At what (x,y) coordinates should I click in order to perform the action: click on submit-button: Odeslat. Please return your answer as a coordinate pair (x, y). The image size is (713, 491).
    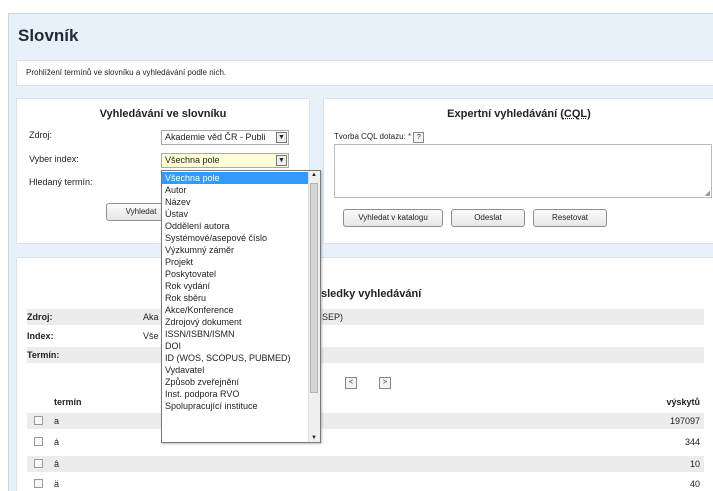
    Looking at the image, I should click on (488, 218).